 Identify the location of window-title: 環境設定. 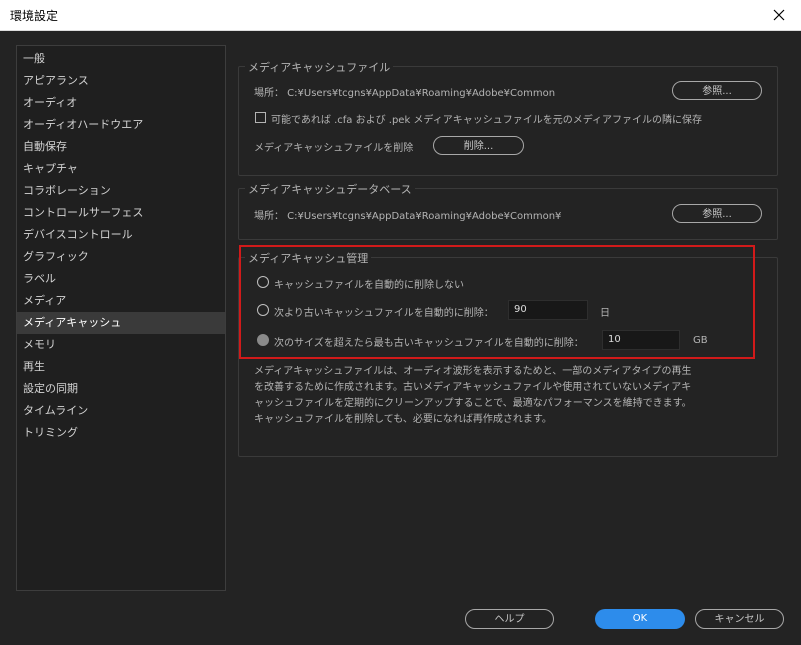
(34, 16).